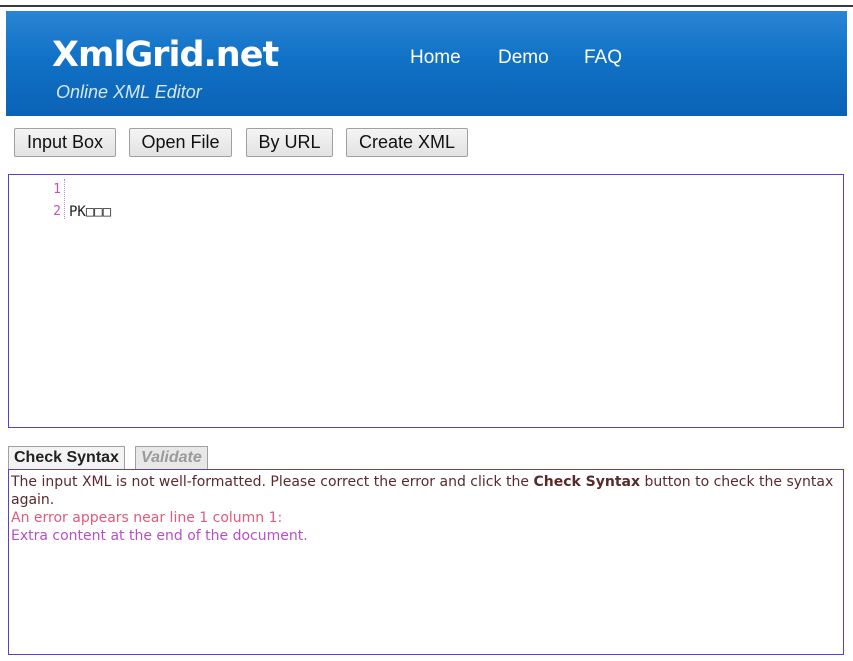 The image size is (853, 661). Describe the element at coordinates (171, 458) in the screenshot. I see `tab-validate: Validate` at that location.